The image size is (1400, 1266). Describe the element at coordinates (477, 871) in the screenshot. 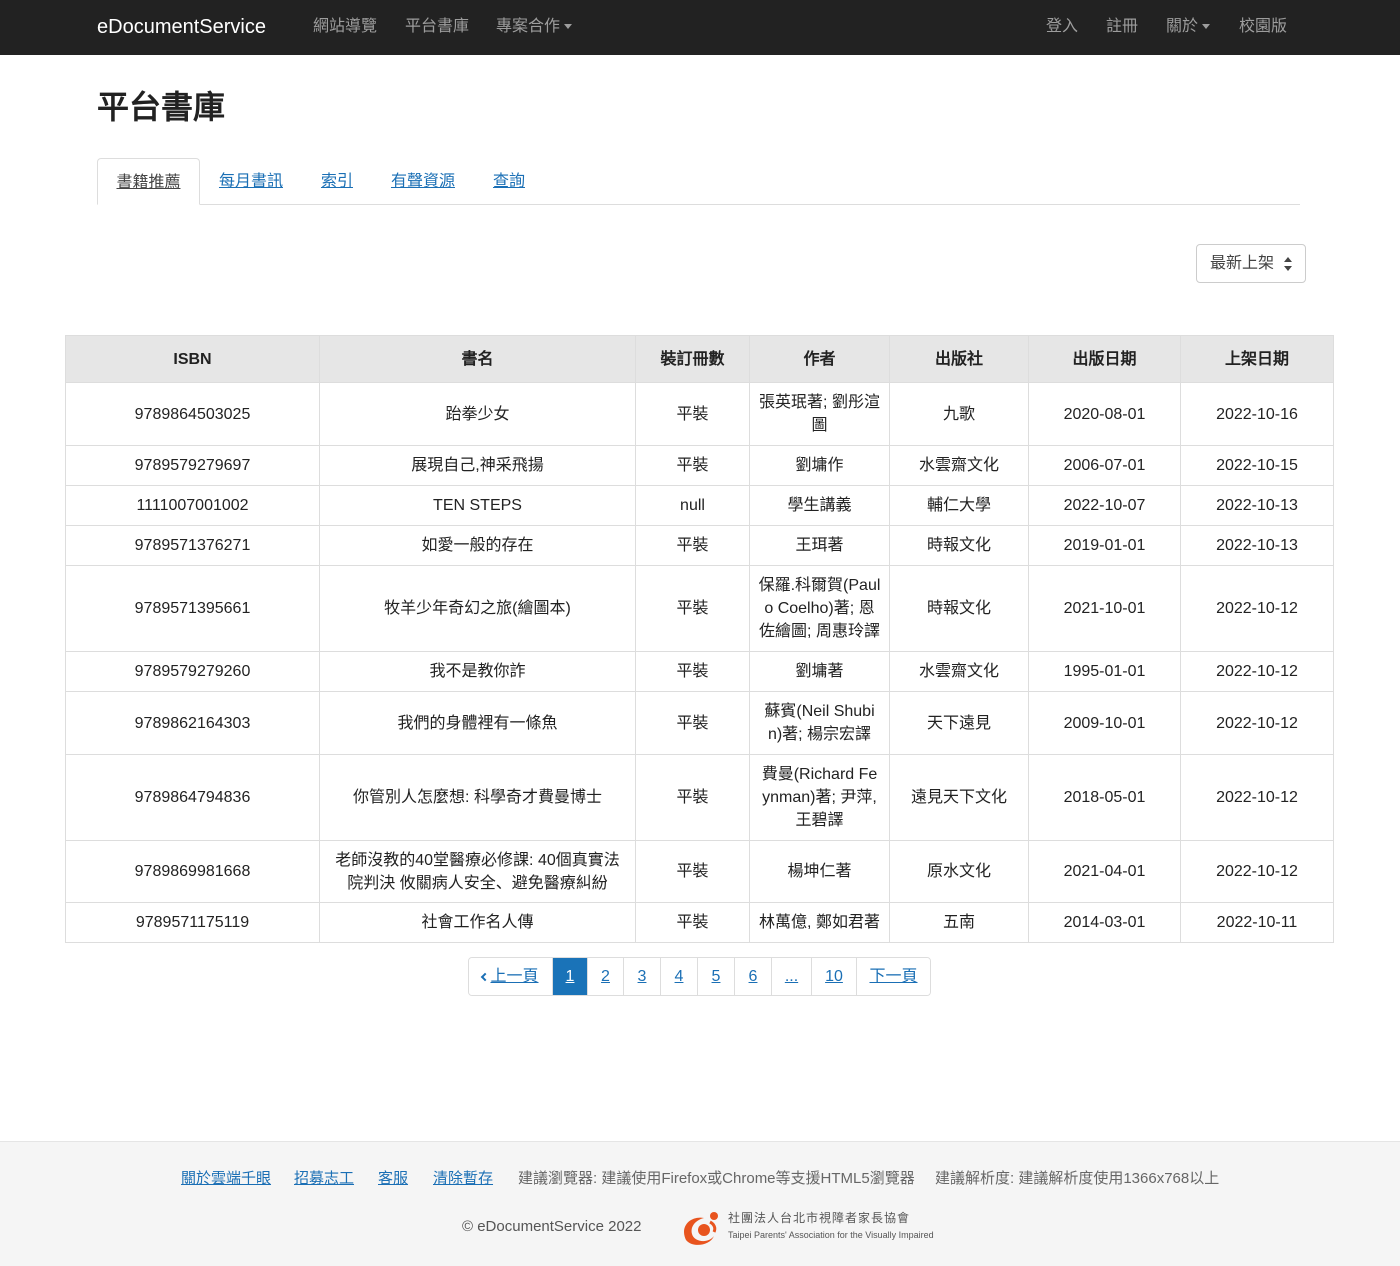

I see `cell-title: 老師沒教的40堂醫療必修課: 40個真實法院判決 攸關病人安全、避免醫療糾紛` at that location.